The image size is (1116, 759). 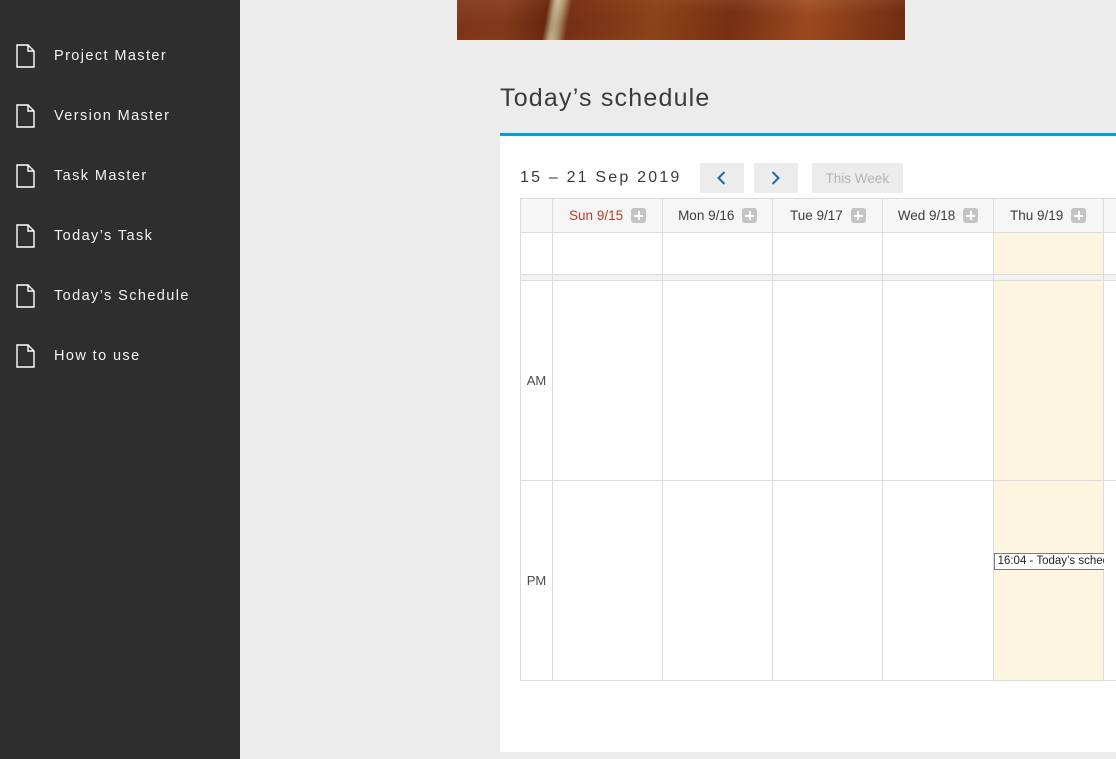 What do you see at coordinates (808, 167) in the screenshot?
I see `calendar-toolbar: 15 – 21 Sep 2019 This Week` at bounding box center [808, 167].